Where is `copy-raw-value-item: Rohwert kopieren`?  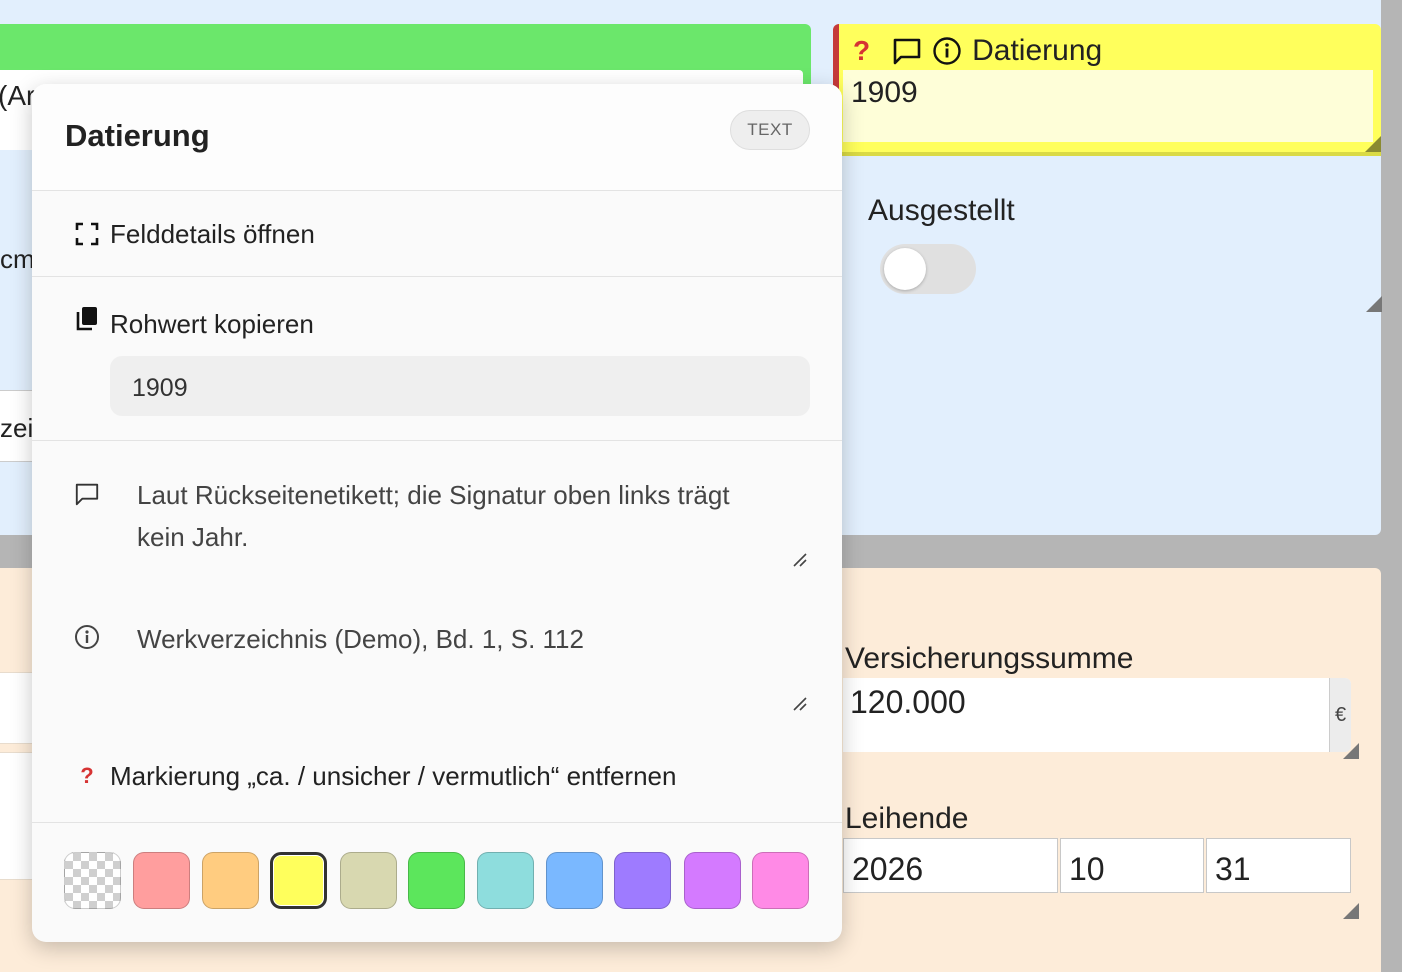
copy-raw-value-item: Rohwert kopieren is located at coordinates (437, 324).